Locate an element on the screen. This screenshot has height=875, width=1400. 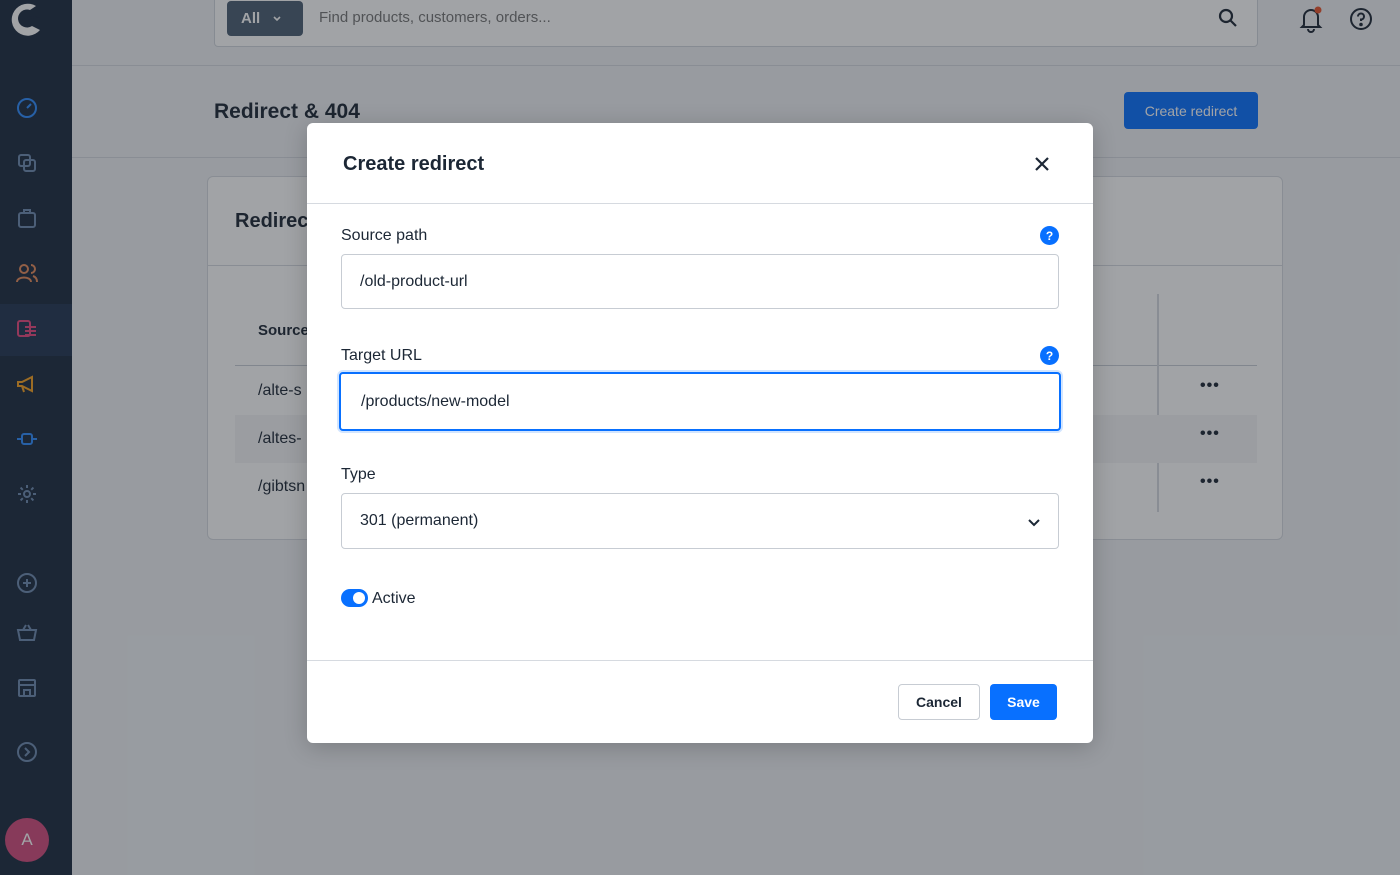
target-url-label: Target URL is located at coordinates (381, 355).